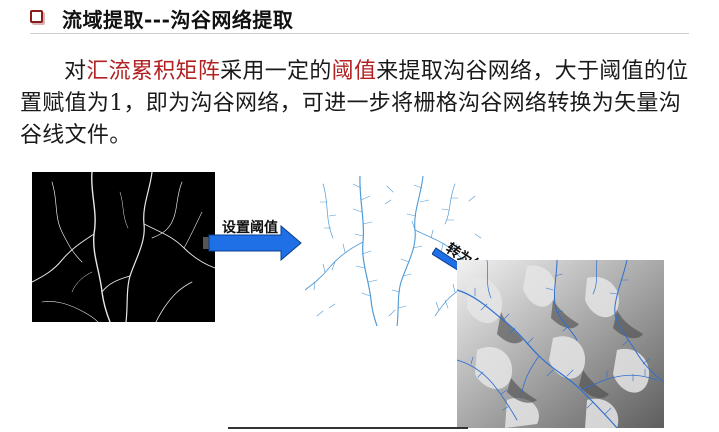 This screenshot has width=719, height=432. I want to click on body-text-2: 采用一定的, so click(276, 71).